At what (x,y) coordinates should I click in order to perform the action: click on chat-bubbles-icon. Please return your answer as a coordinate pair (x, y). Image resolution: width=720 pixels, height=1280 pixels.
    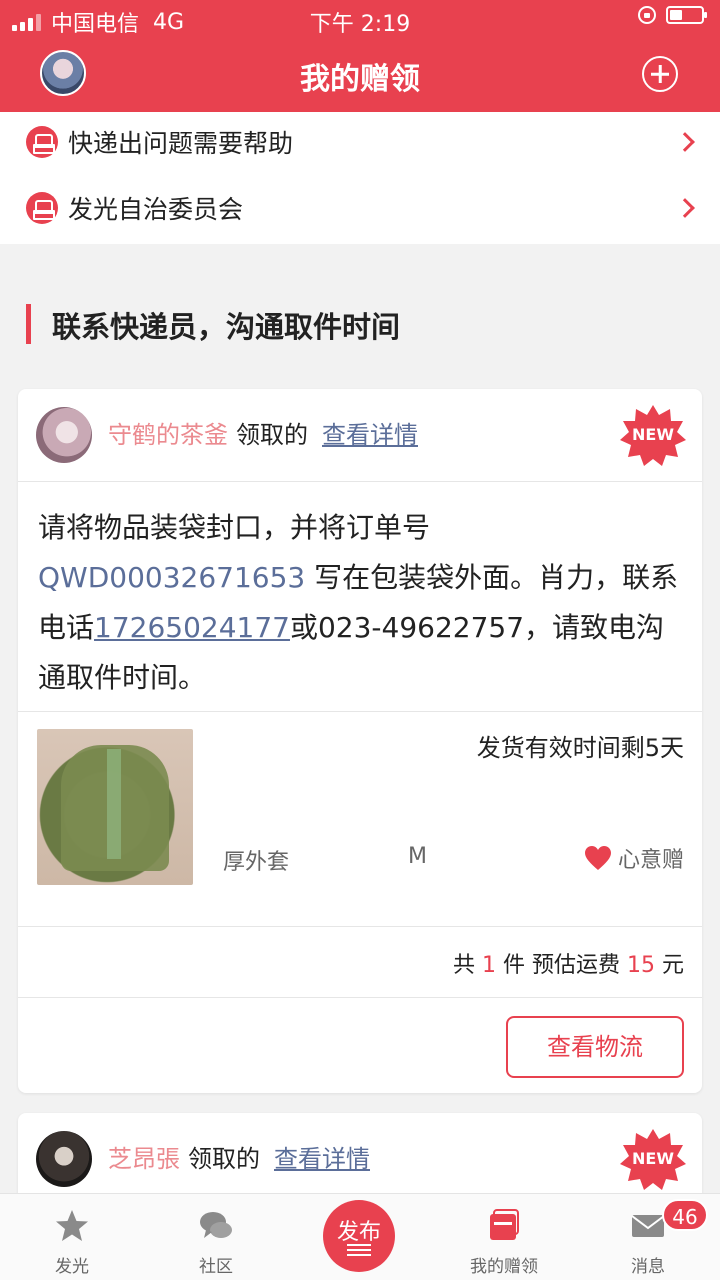
    Looking at the image, I should click on (216, 1225).